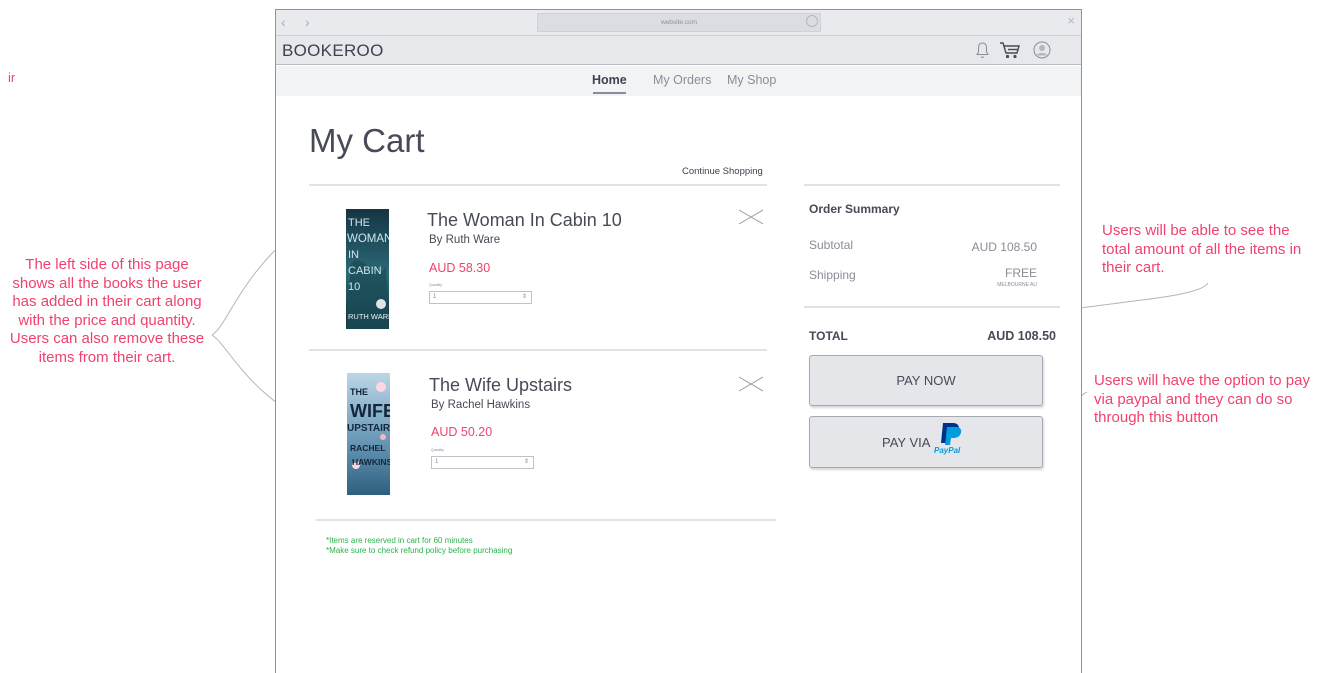 This screenshot has width=1324, height=673. Describe the element at coordinates (722, 171) in the screenshot. I see `continue-shopping-link: Continue Shopping` at that location.